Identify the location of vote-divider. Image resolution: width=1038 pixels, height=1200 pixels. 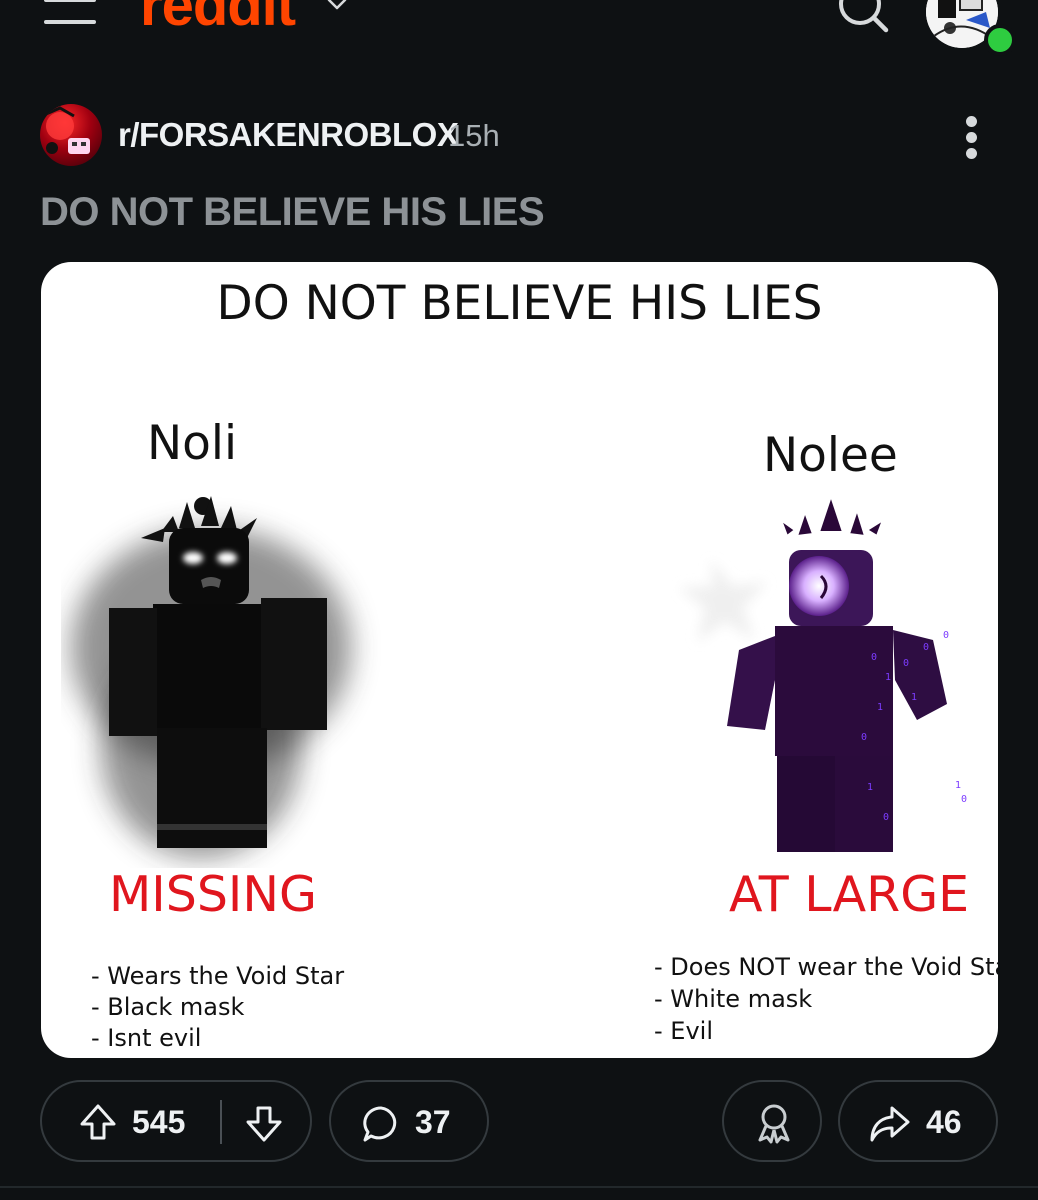
(221, 1122).